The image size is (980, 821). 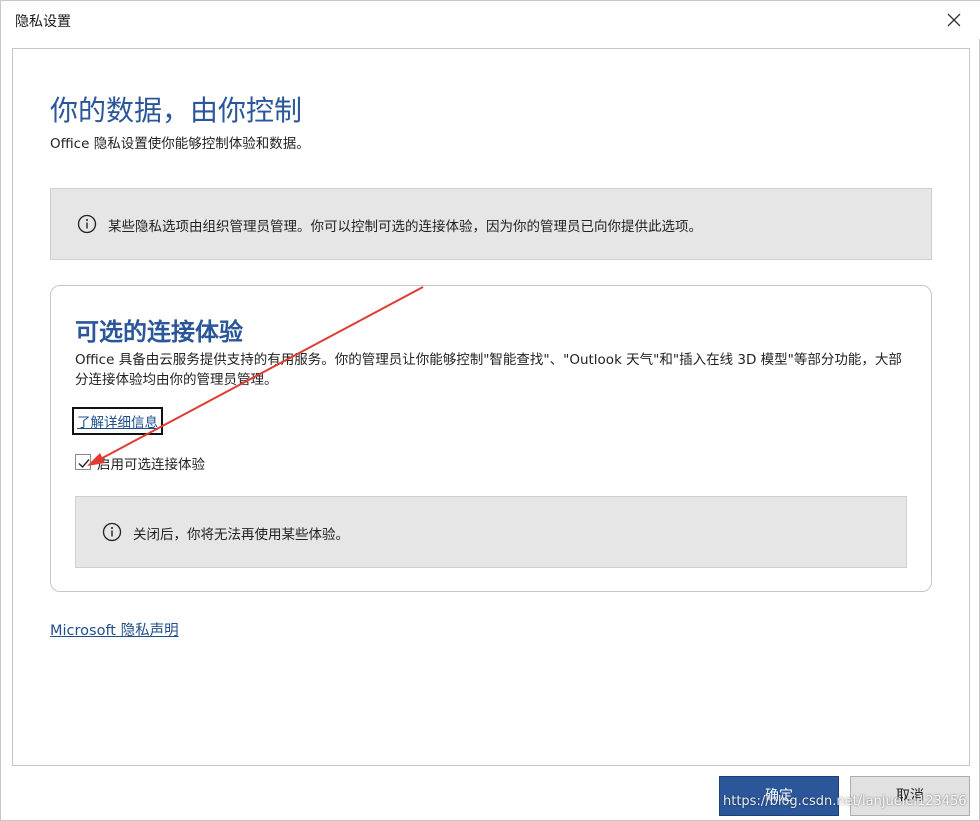 I want to click on learn-more-link: 了解详细信息, so click(x=117, y=421).